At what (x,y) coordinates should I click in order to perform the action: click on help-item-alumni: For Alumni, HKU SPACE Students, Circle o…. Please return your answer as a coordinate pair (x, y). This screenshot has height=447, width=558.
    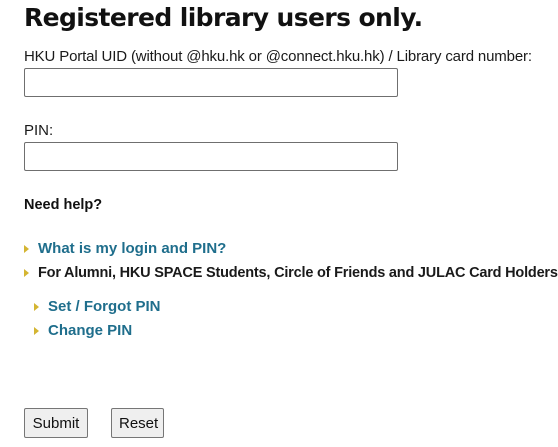
    Looking at the image, I should click on (291, 273).